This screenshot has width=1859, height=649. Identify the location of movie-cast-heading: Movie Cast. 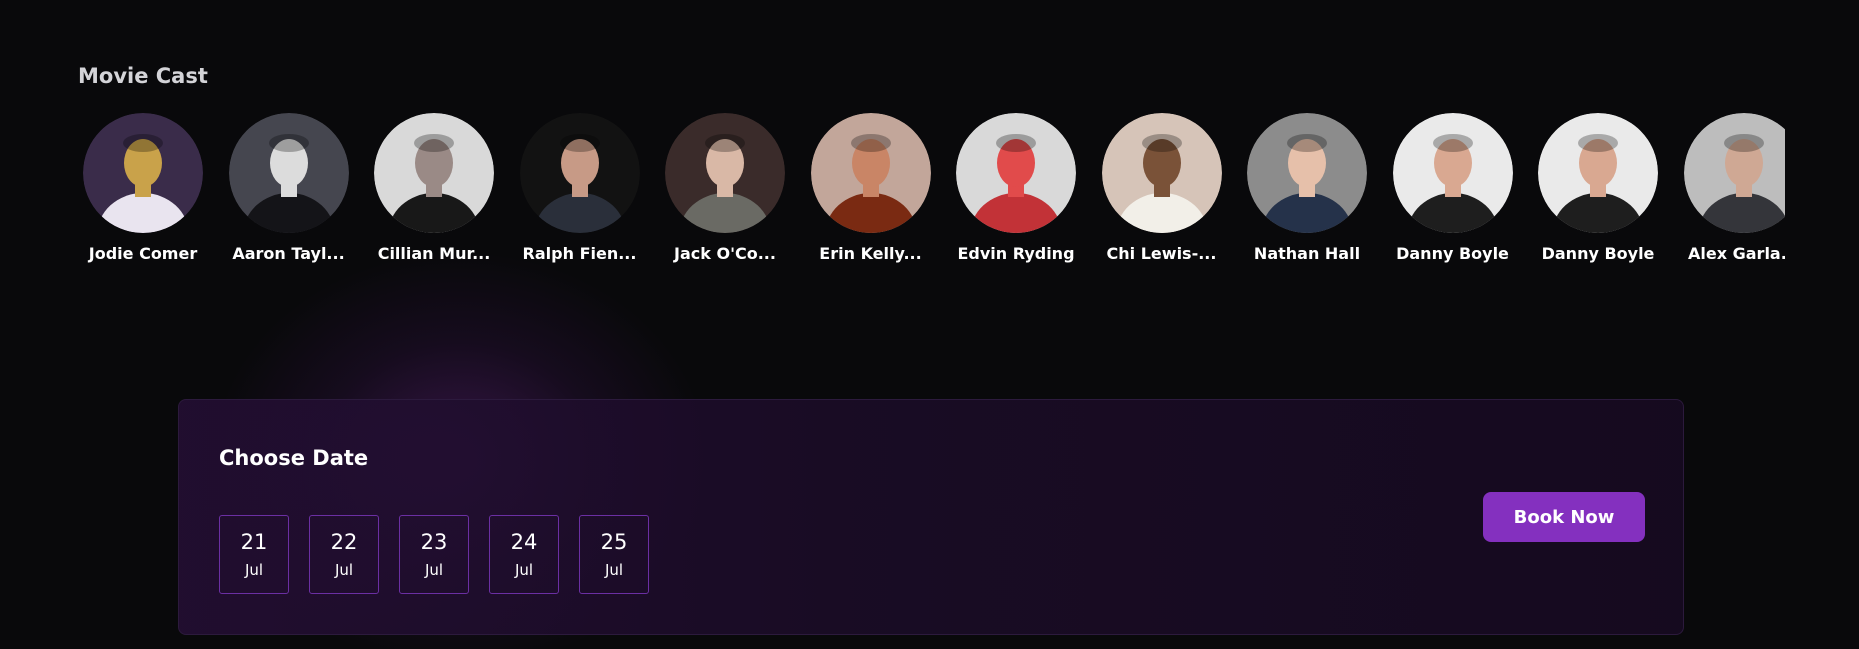
(143, 76).